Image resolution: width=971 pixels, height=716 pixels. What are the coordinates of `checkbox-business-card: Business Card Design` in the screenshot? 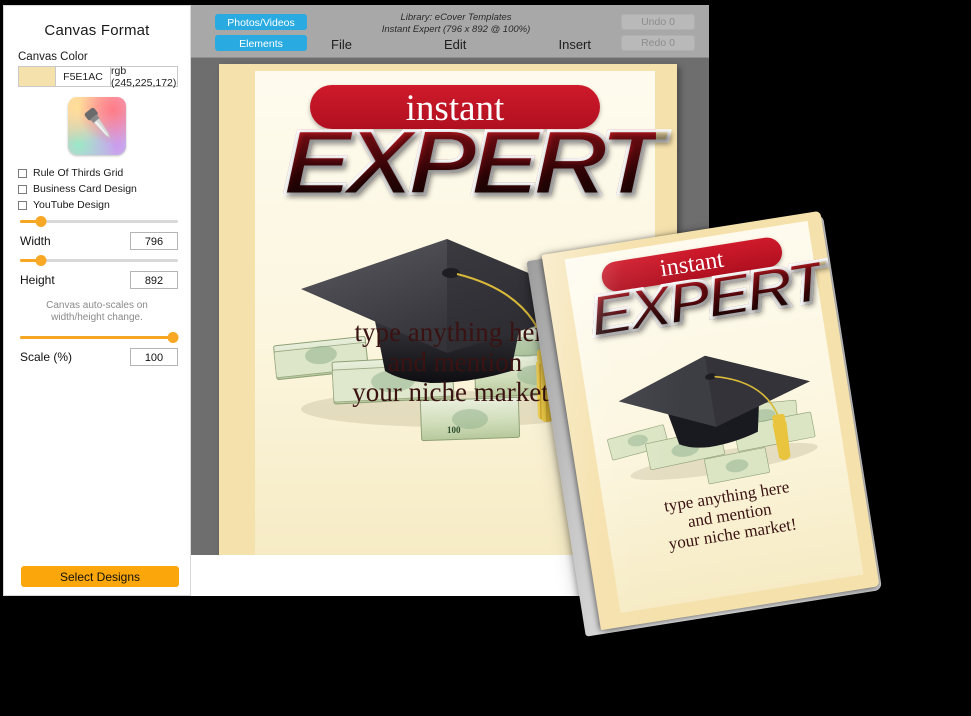 It's located at (104, 189).